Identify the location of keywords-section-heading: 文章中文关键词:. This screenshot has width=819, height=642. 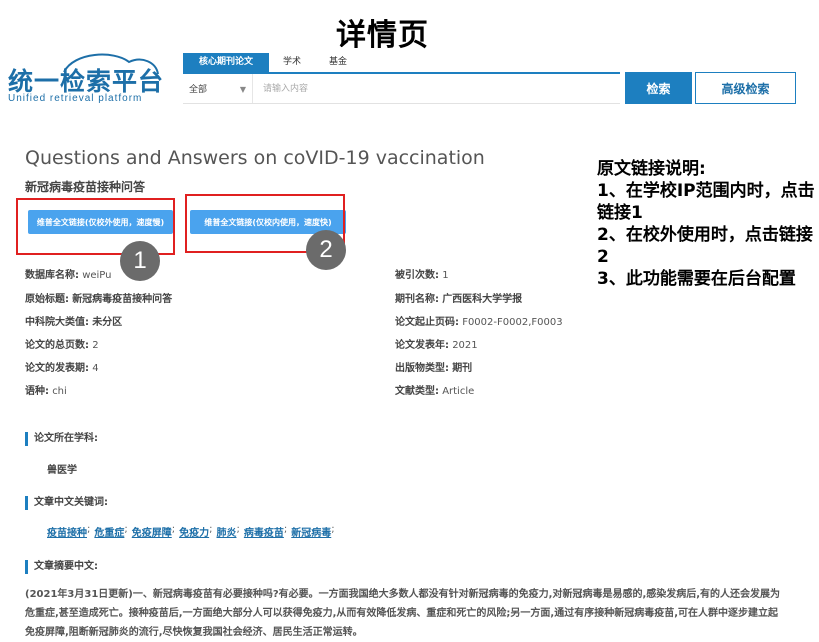
(66, 503).